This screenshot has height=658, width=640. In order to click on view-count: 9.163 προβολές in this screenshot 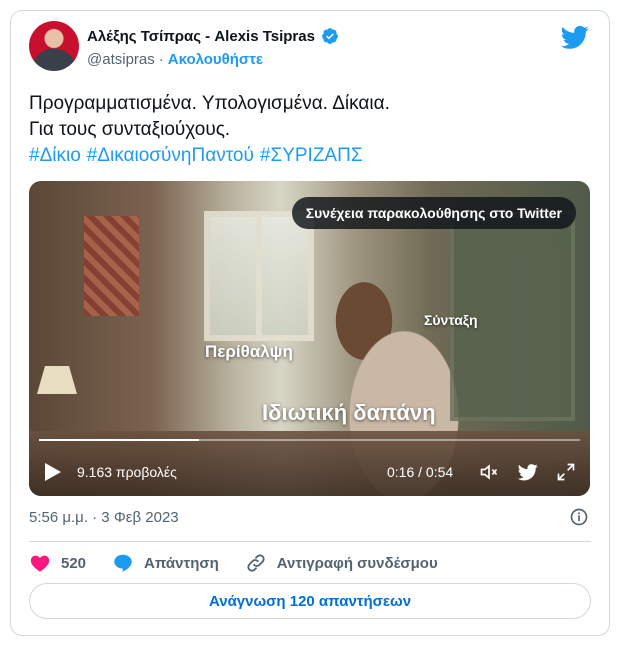, I will do `click(127, 472)`.